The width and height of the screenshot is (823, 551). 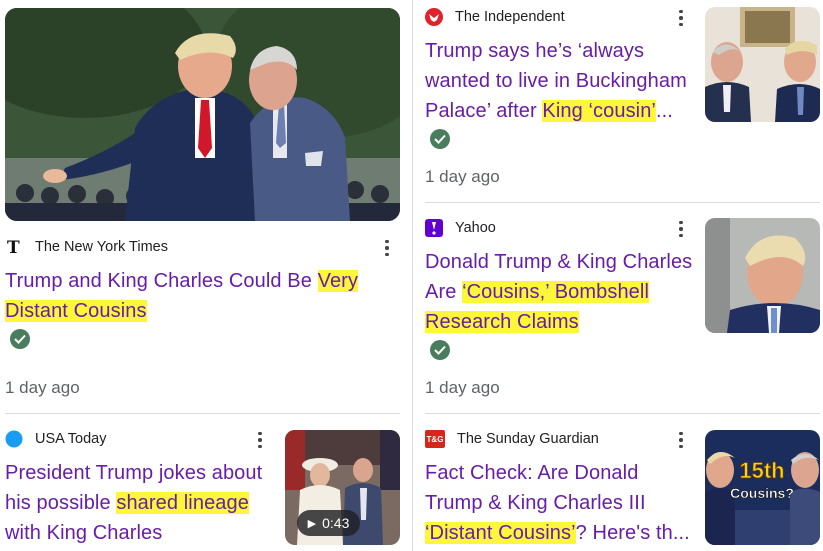 What do you see at coordinates (559, 262) in the screenshot?
I see `headline-line: Donald Trump & King Charles` at bounding box center [559, 262].